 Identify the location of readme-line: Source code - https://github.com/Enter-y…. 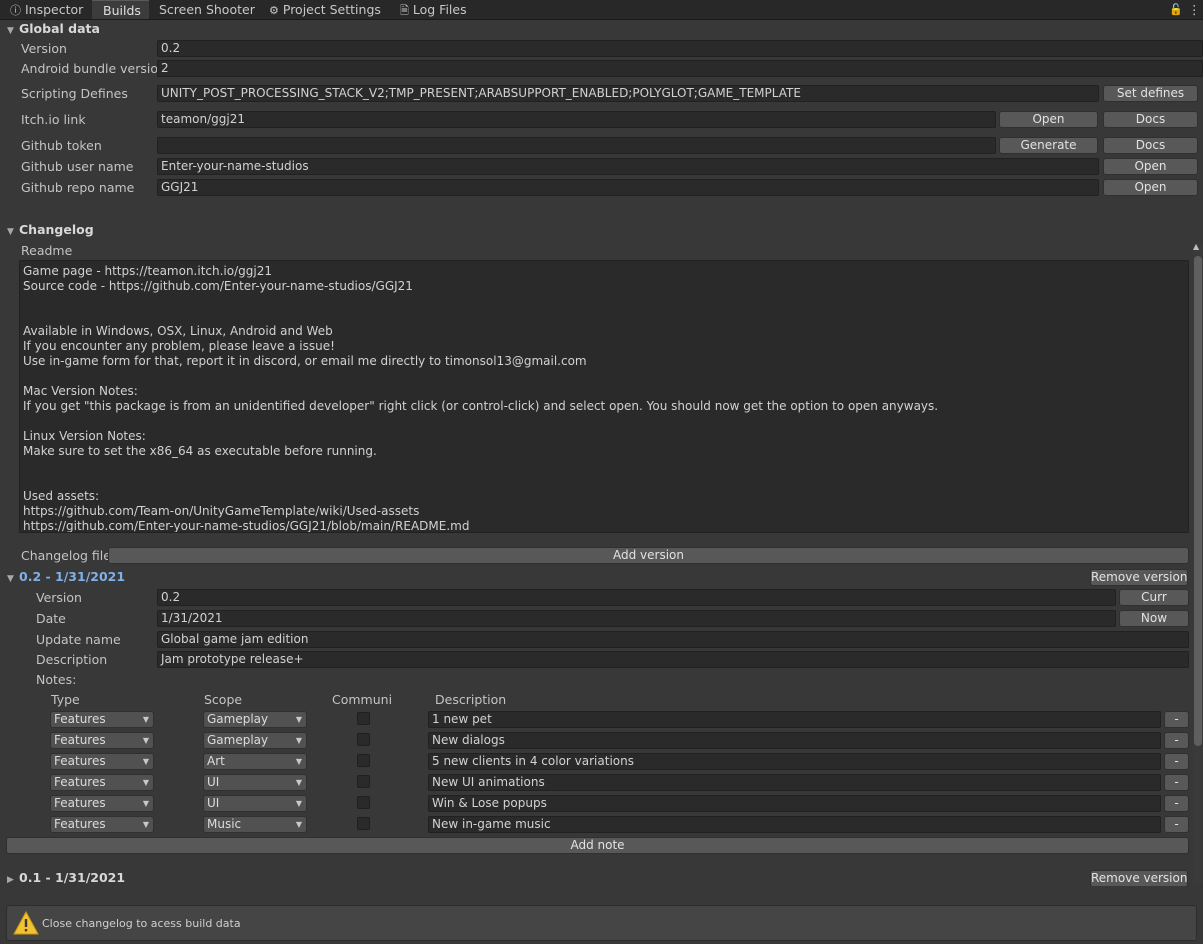
(218, 286).